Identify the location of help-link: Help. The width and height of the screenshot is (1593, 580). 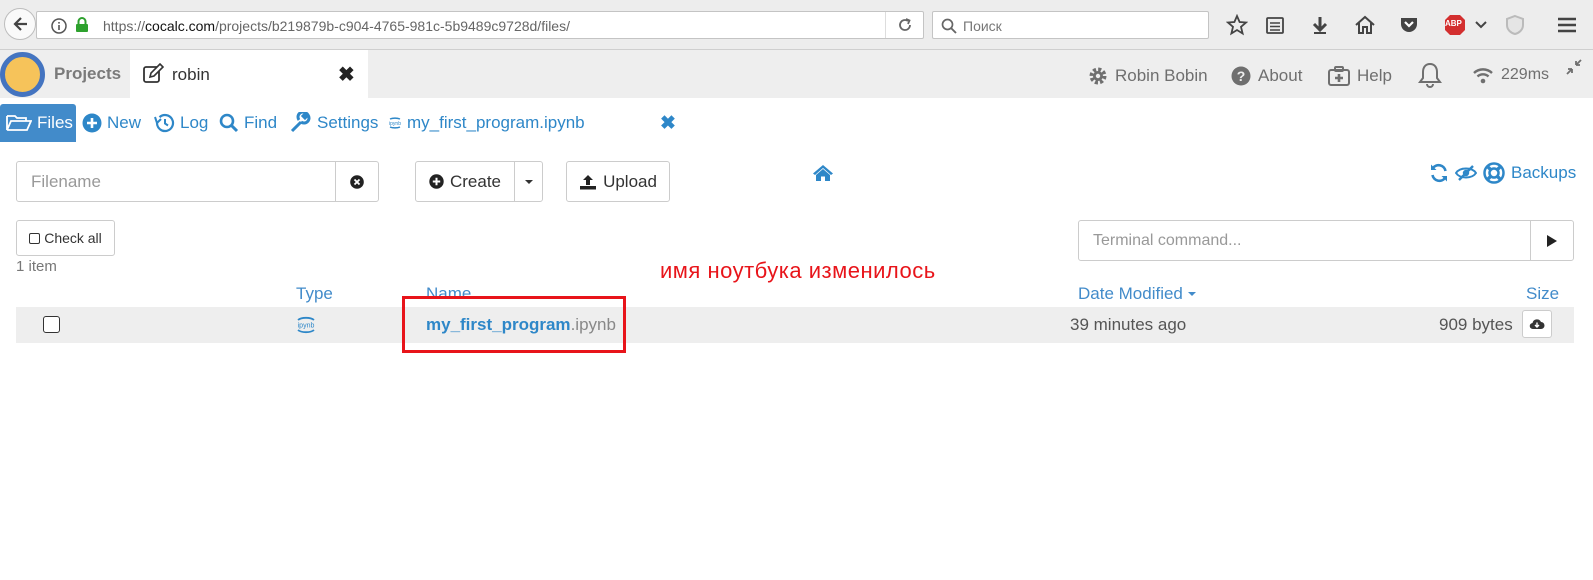
(1360, 76).